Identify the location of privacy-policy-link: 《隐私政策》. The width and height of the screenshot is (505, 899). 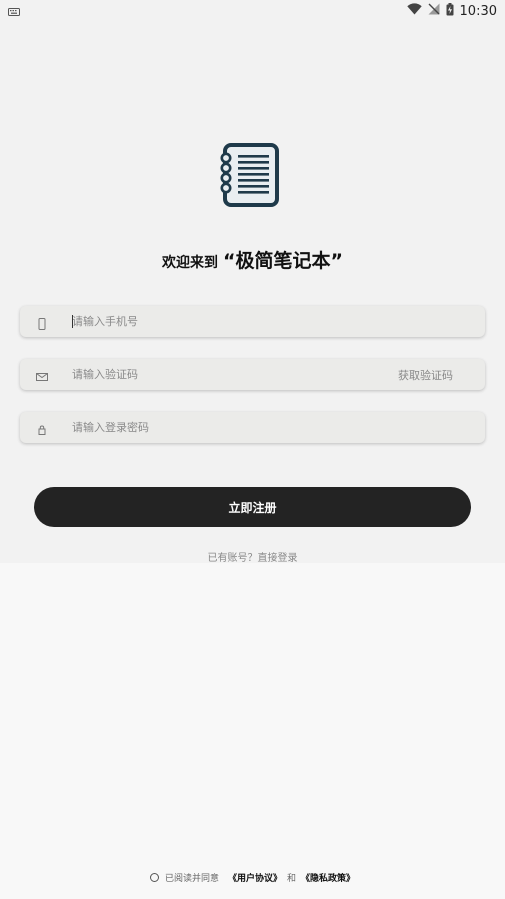
(328, 877).